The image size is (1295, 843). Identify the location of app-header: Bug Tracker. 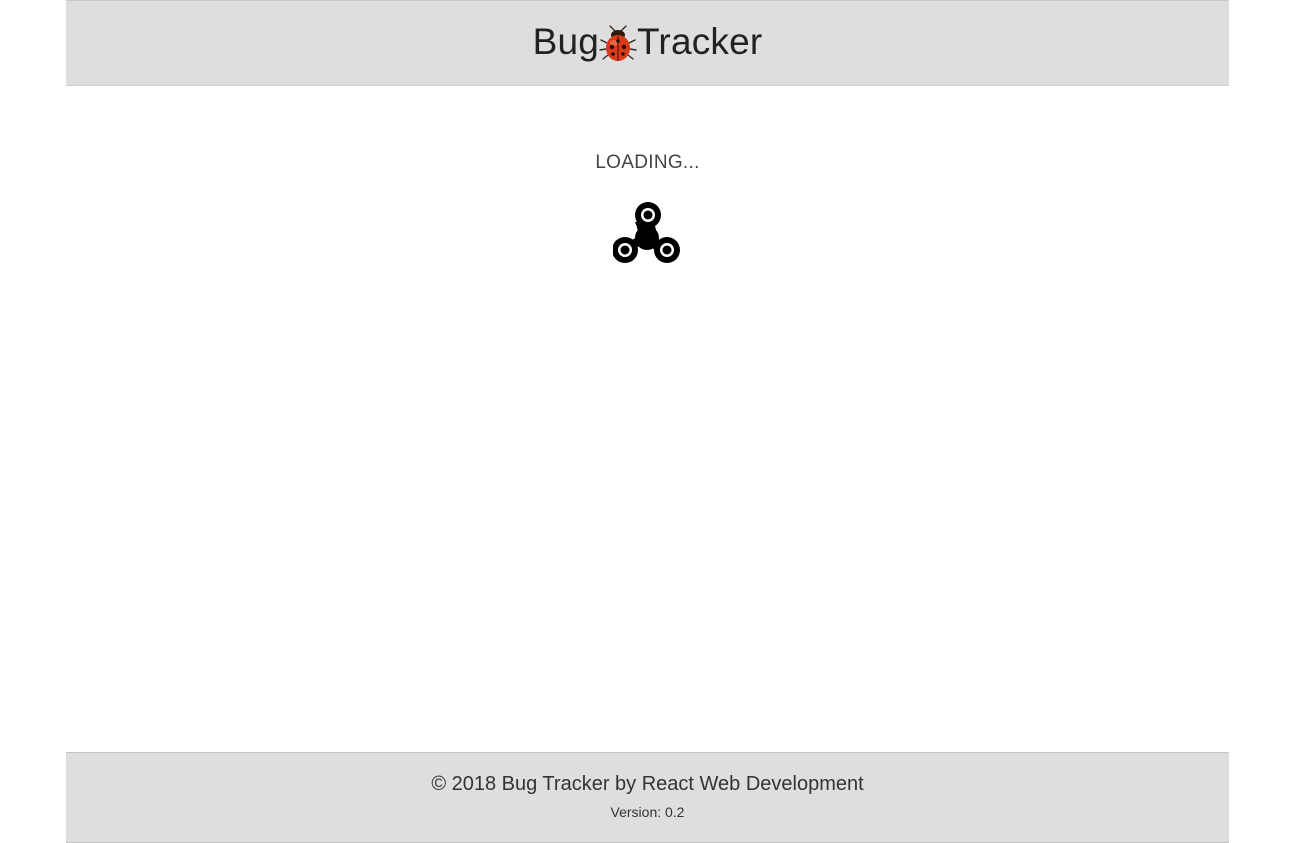
(647, 43).